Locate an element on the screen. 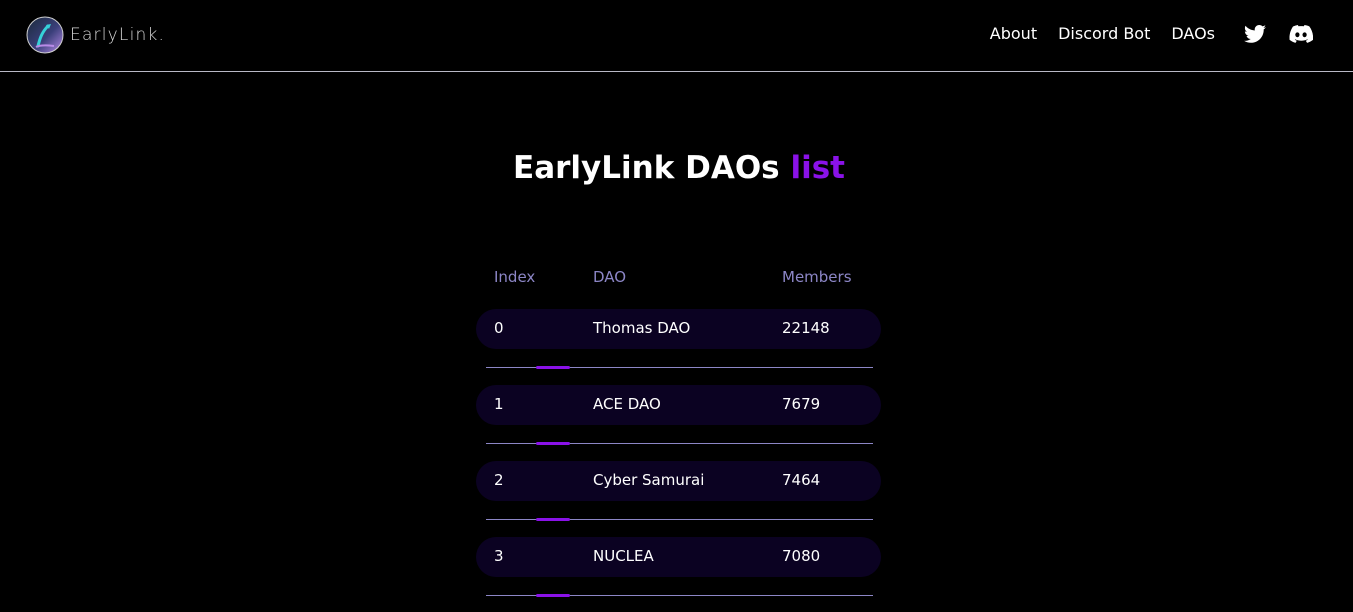  header-dao: DAO is located at coordinates (610, 277).